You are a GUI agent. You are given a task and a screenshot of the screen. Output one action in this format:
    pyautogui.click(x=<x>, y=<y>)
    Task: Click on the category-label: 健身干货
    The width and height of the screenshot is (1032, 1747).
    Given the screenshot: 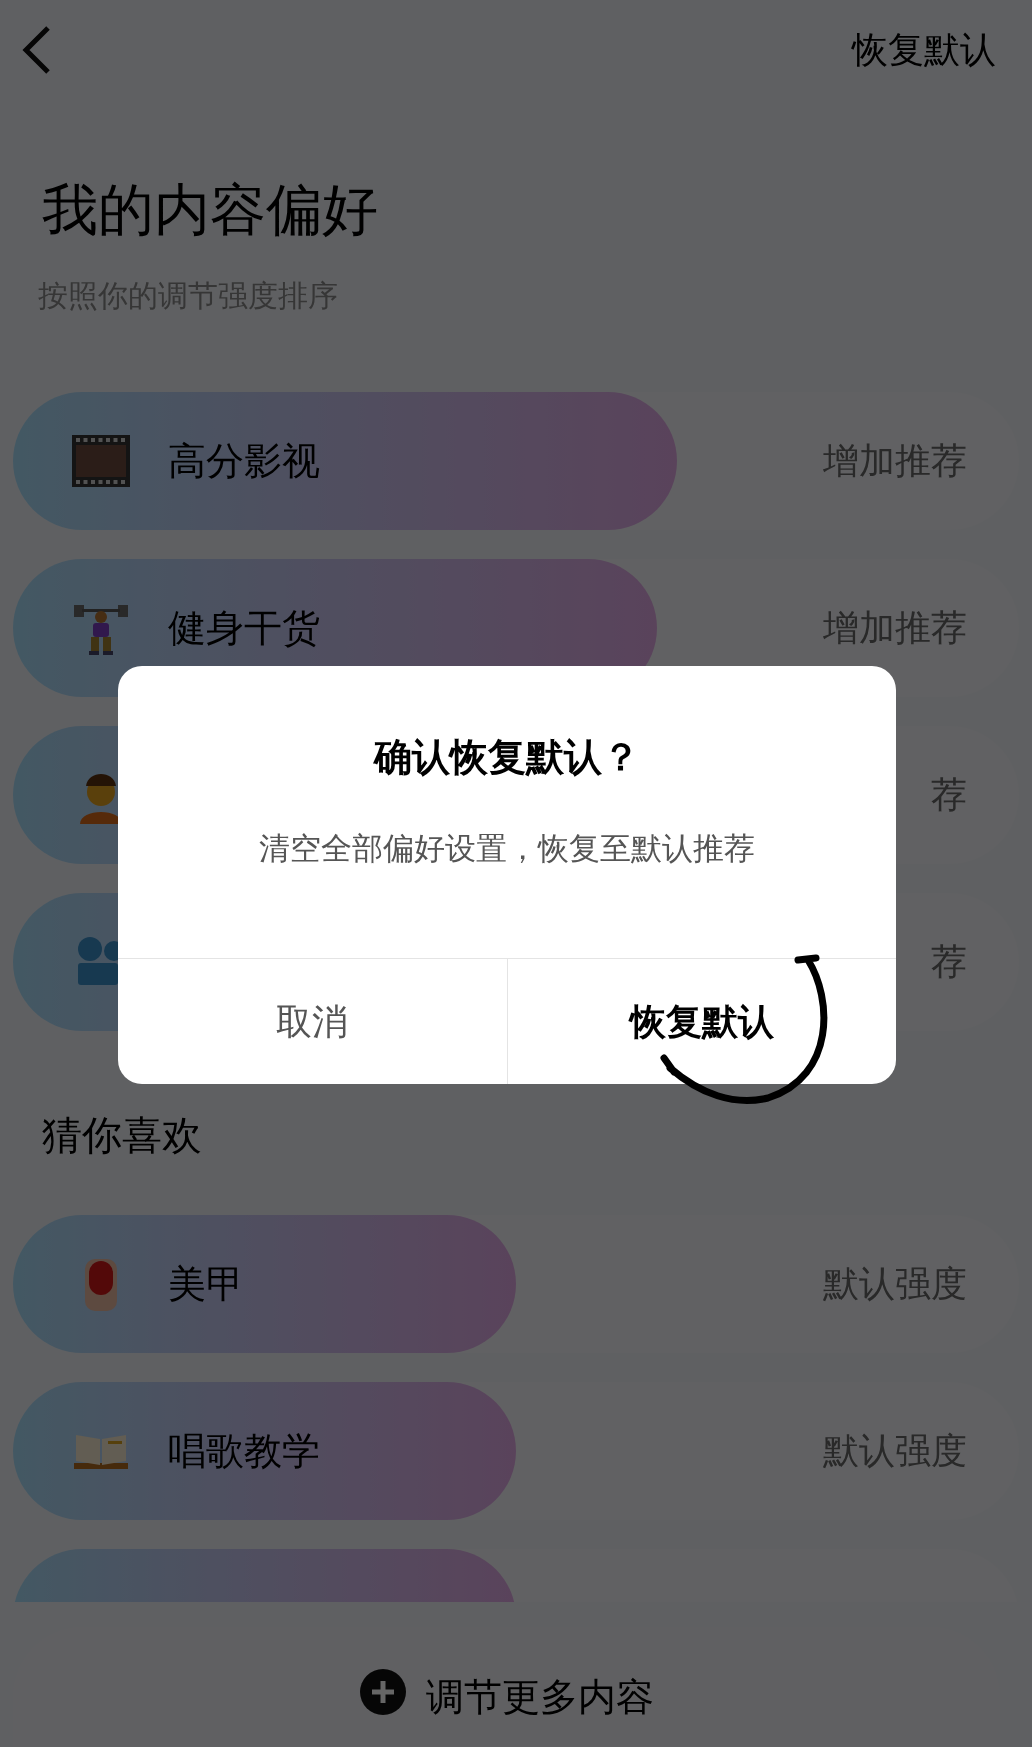 What is the action you would take?
    pyautogui.click(x=244, y=628)
    